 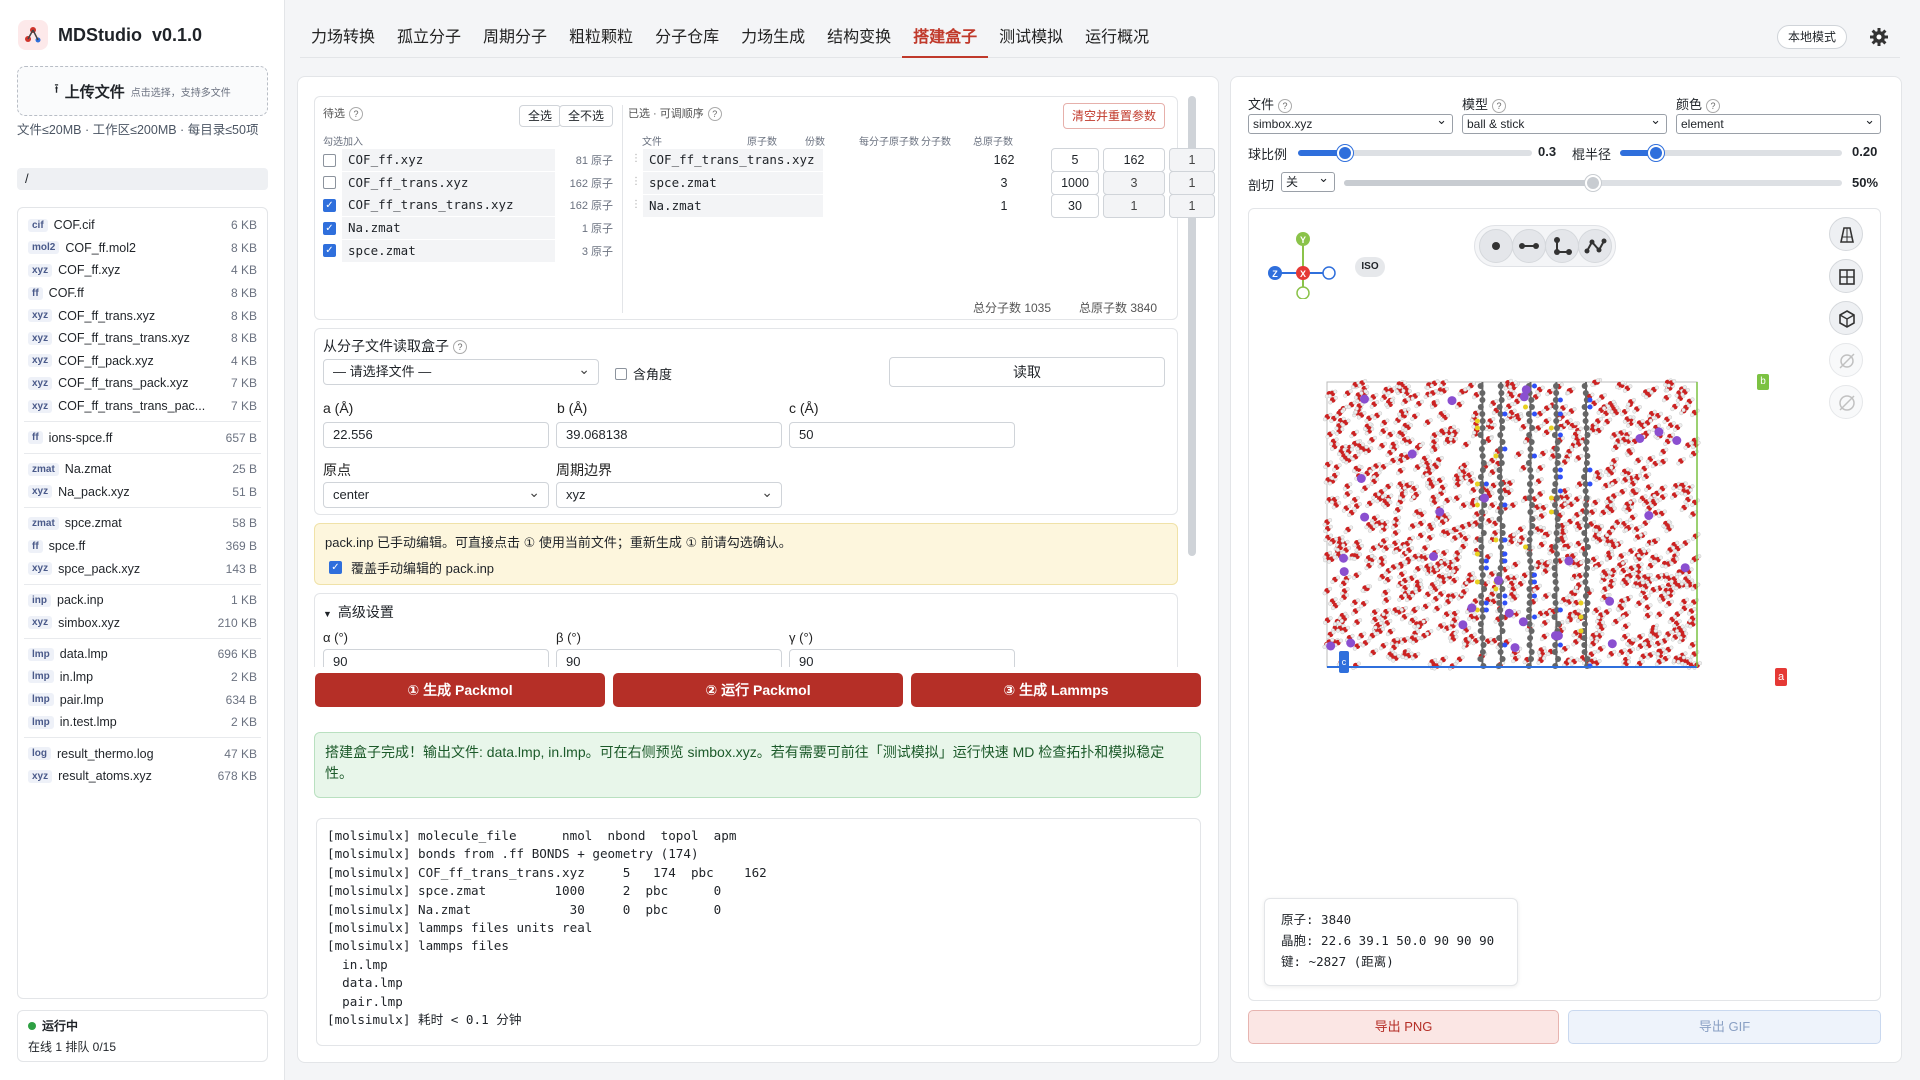 What do you see at coordinates (142, 623) in the screenshot?
I see `file-item: xyz simbox.xyz 210 KB` at bounding box center [142, 623].